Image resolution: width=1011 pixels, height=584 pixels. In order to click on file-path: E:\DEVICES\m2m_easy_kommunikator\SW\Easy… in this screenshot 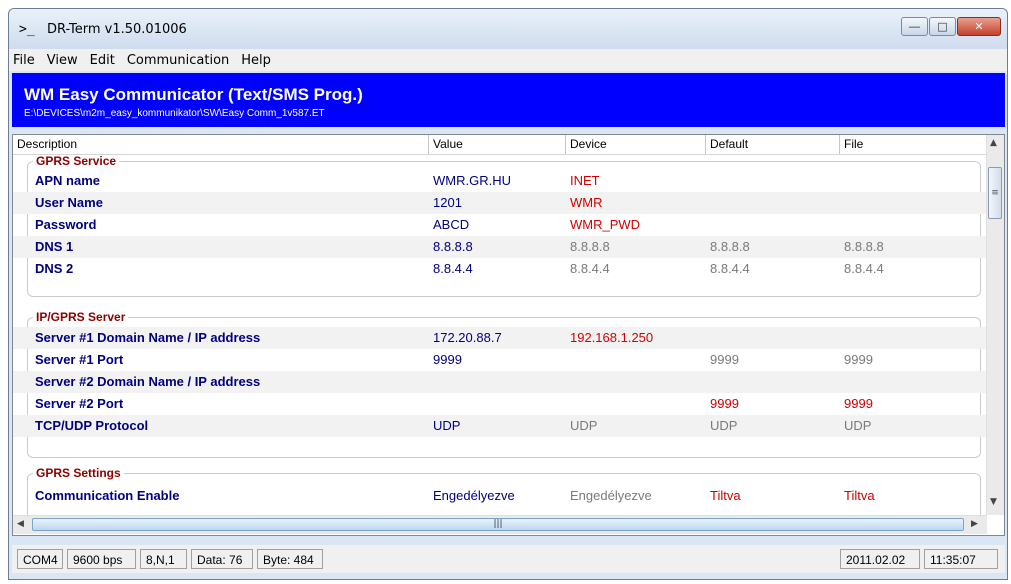, I will do `click(174, 113)`.